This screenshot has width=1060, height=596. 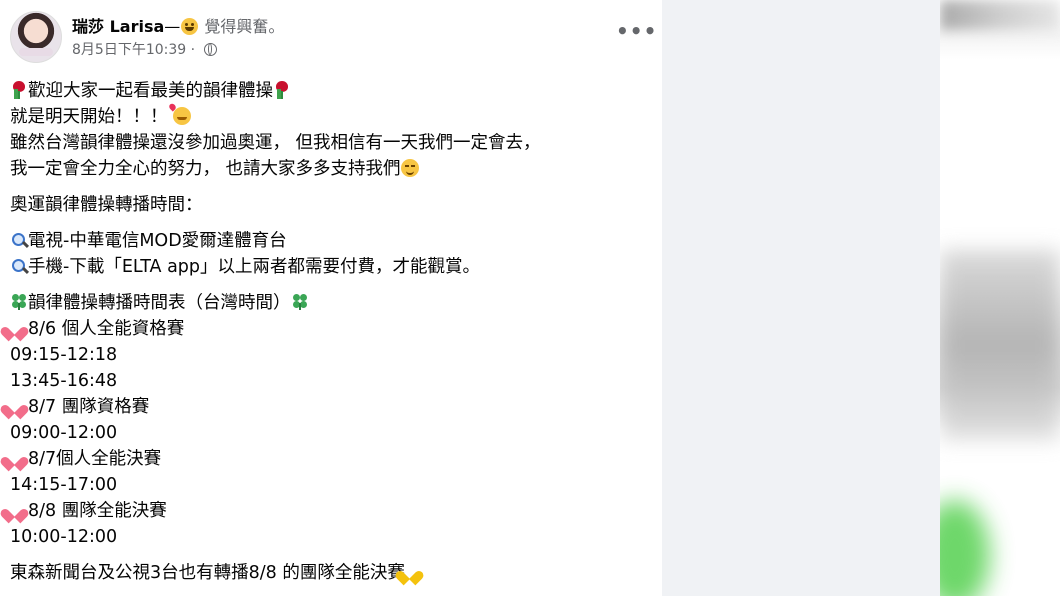 What do you see at coordinates (330, 407) in the screenshot?
I see `schedule-item: 8/7 團隊資格賽` at bounding box center [330, 407].